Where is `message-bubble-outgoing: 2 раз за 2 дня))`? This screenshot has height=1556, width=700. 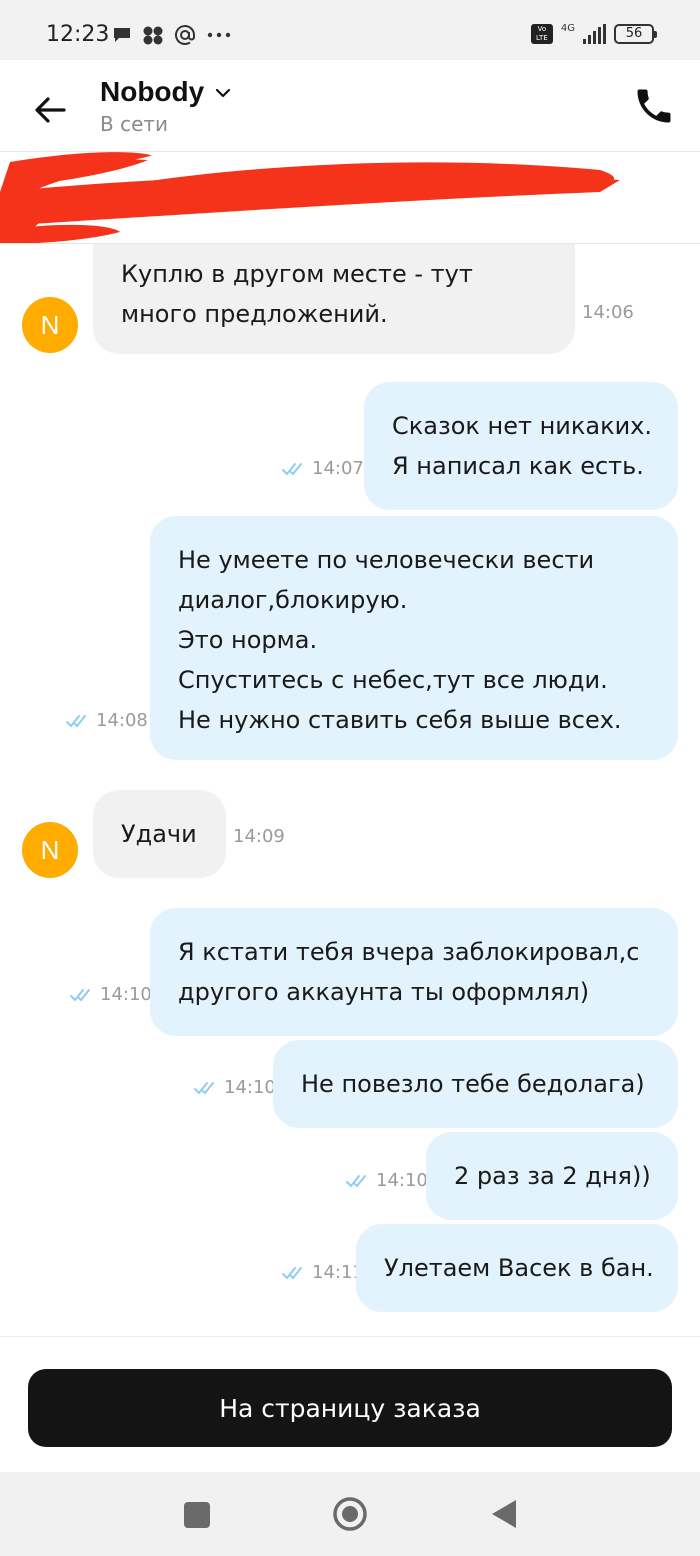 message-bubble-outgoing: 2 раз за 2 дня)) is located at coordinates (552, 1176).